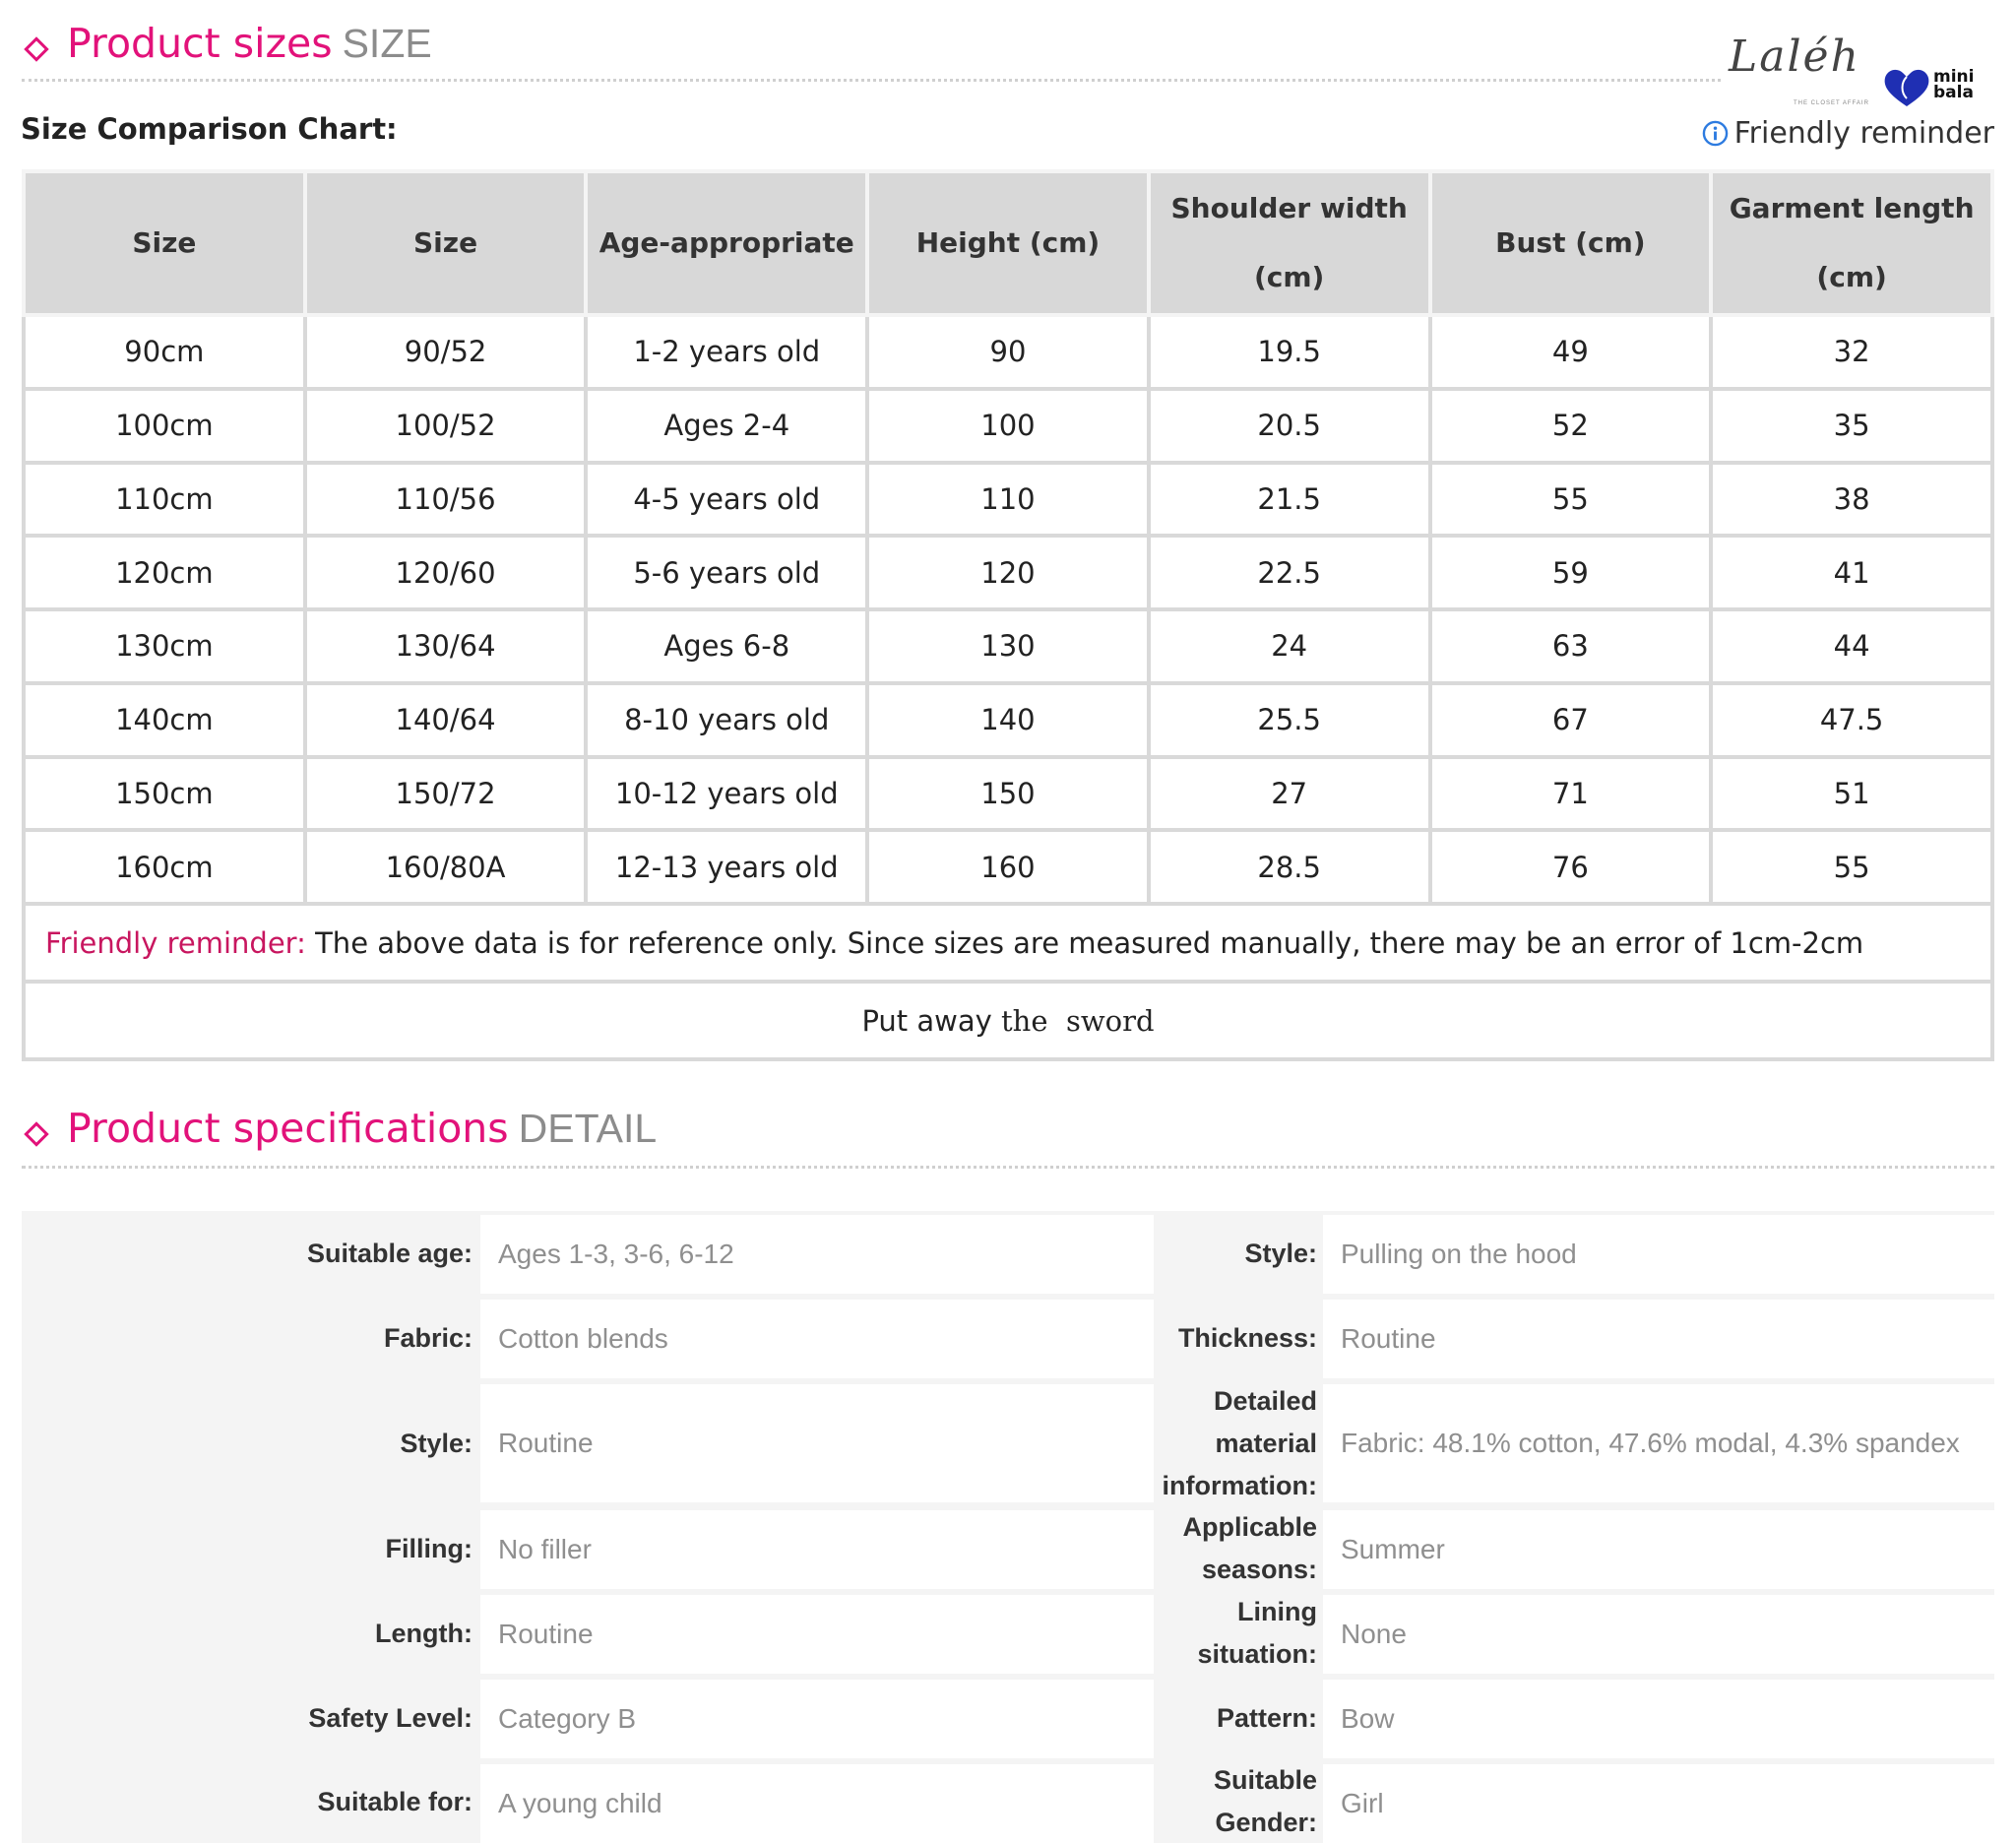 The height and width of the screenshot is (1844, 2016). Describe the element at coordinates (164, 867) in the screenshot. I see `table-cell: 160cm` at that location.